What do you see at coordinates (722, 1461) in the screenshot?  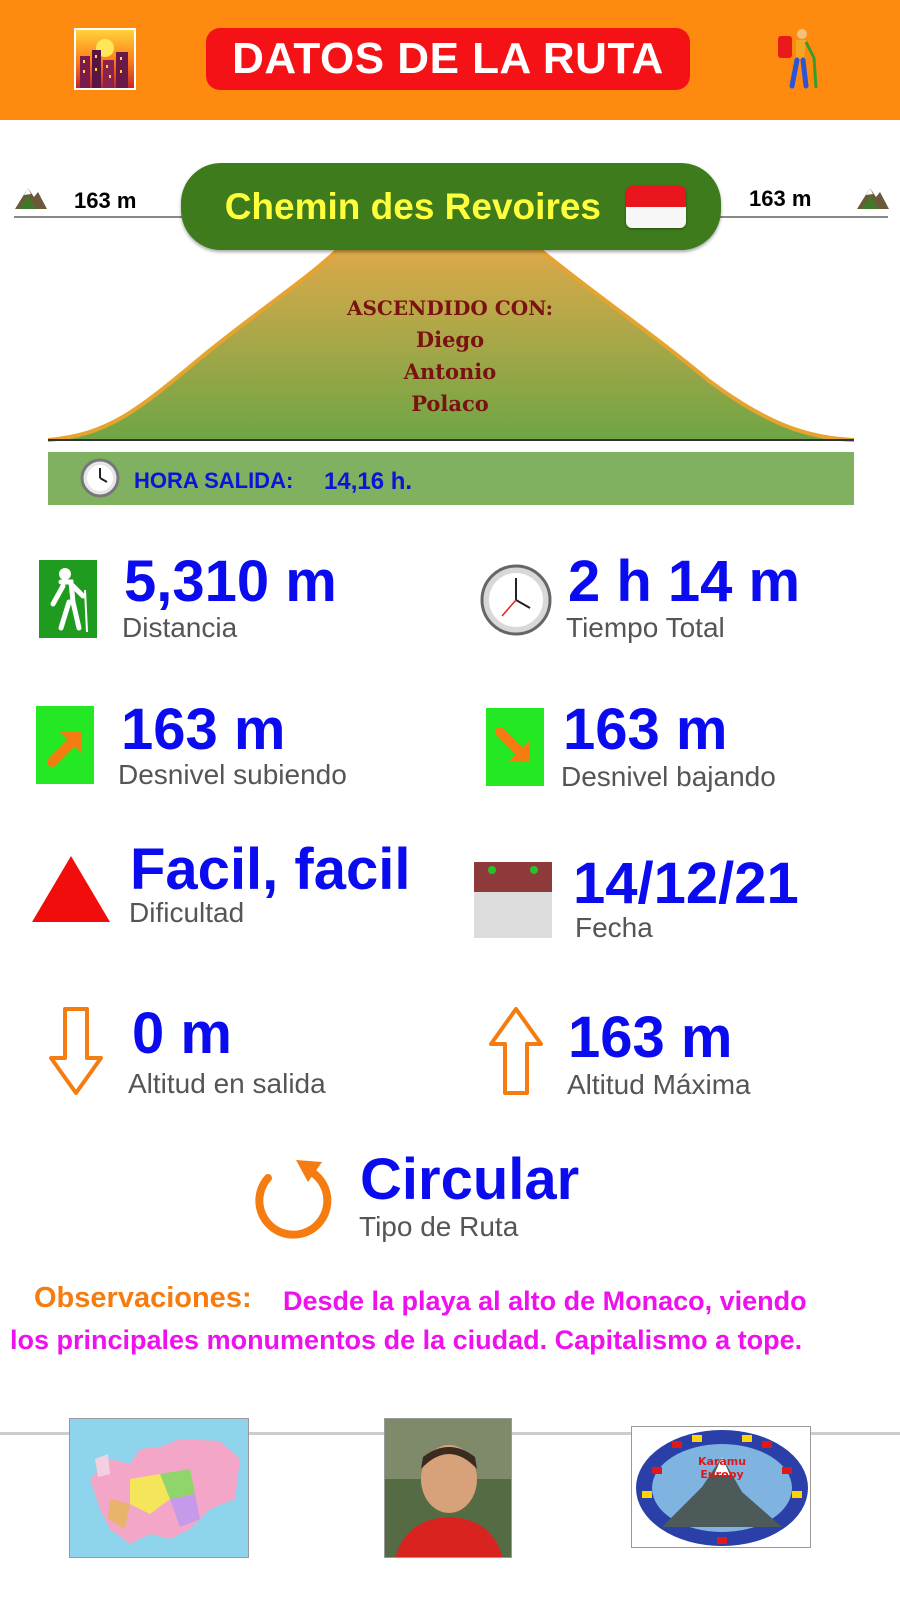 I see `logo-text-line1: Karamu` at bounding box center [722, 1461].